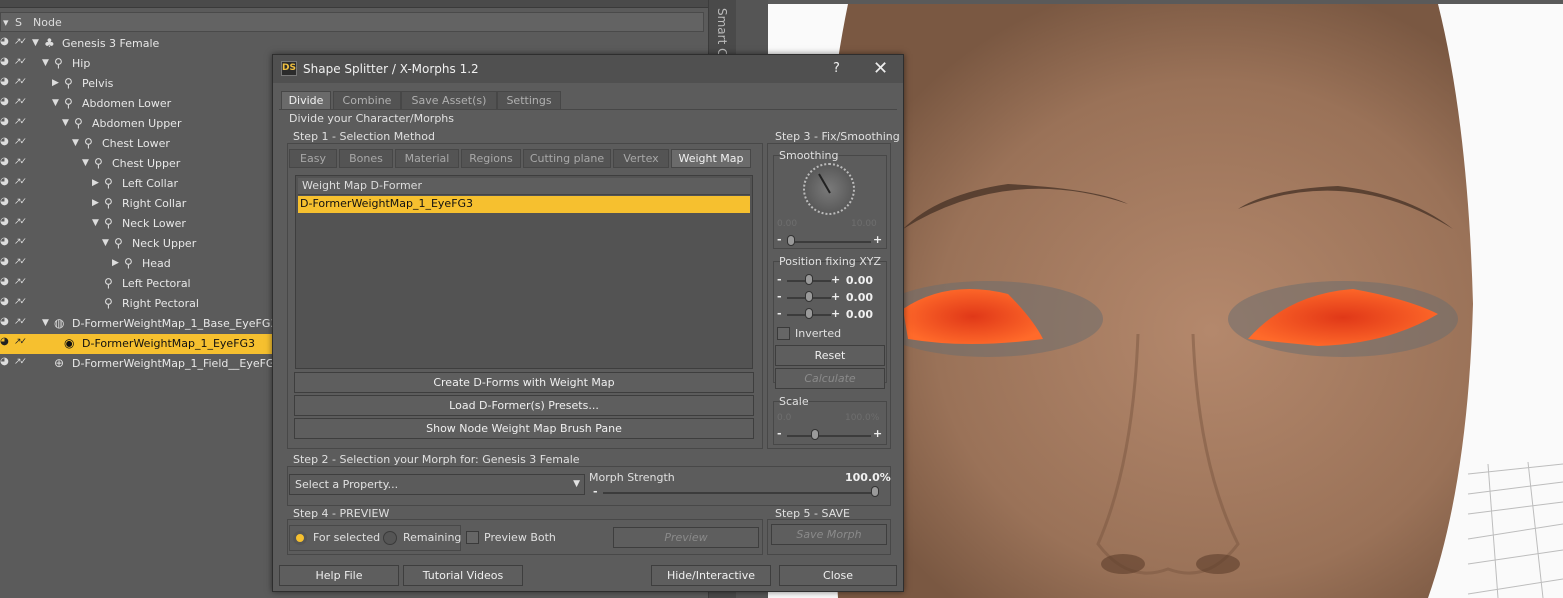  What do you see at coordinates (18, 22) in the screenshot?
I see `visible-col-header: S` at bounding box center [18, 22].